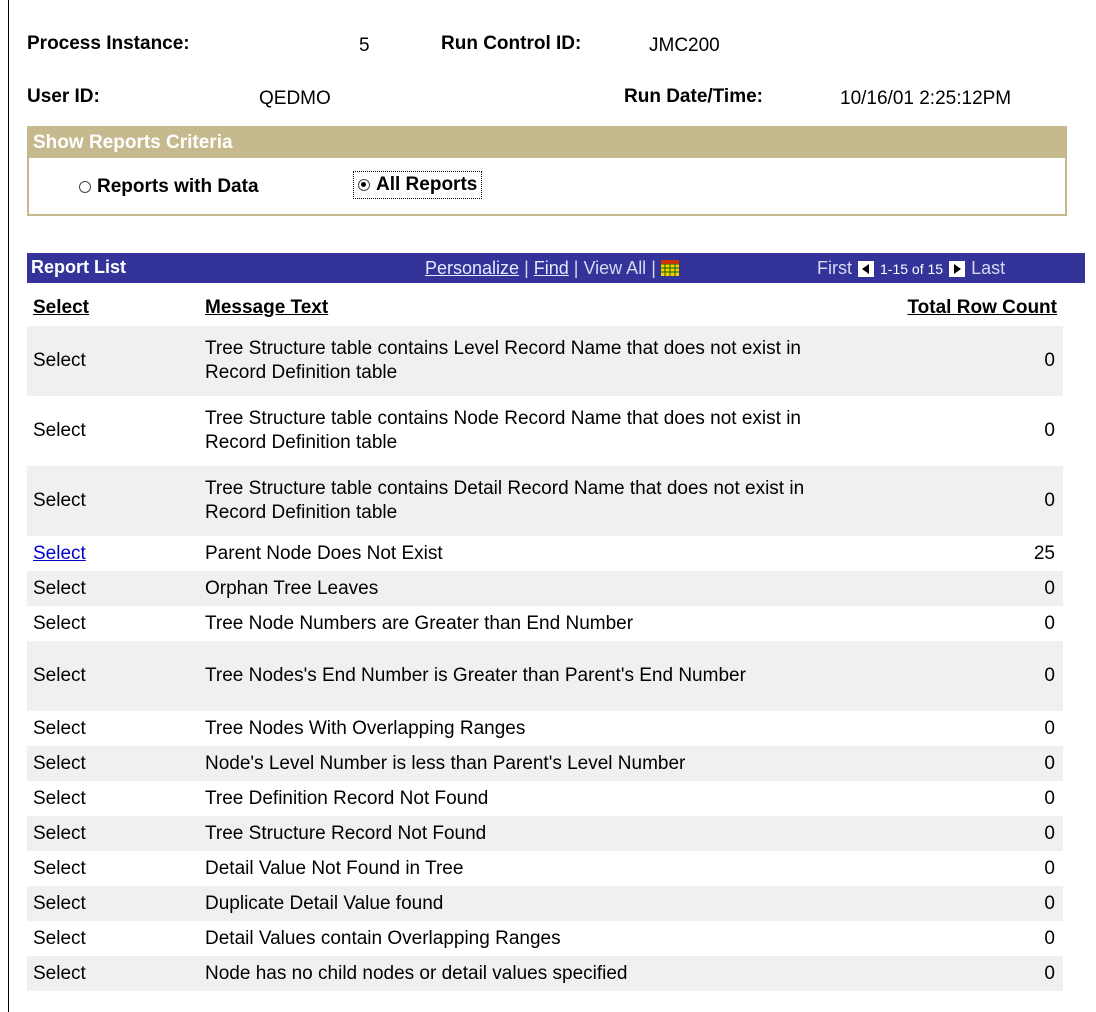  I want to click on message-text-cell: Tree Structure Record Not Found, so click(519, 833).